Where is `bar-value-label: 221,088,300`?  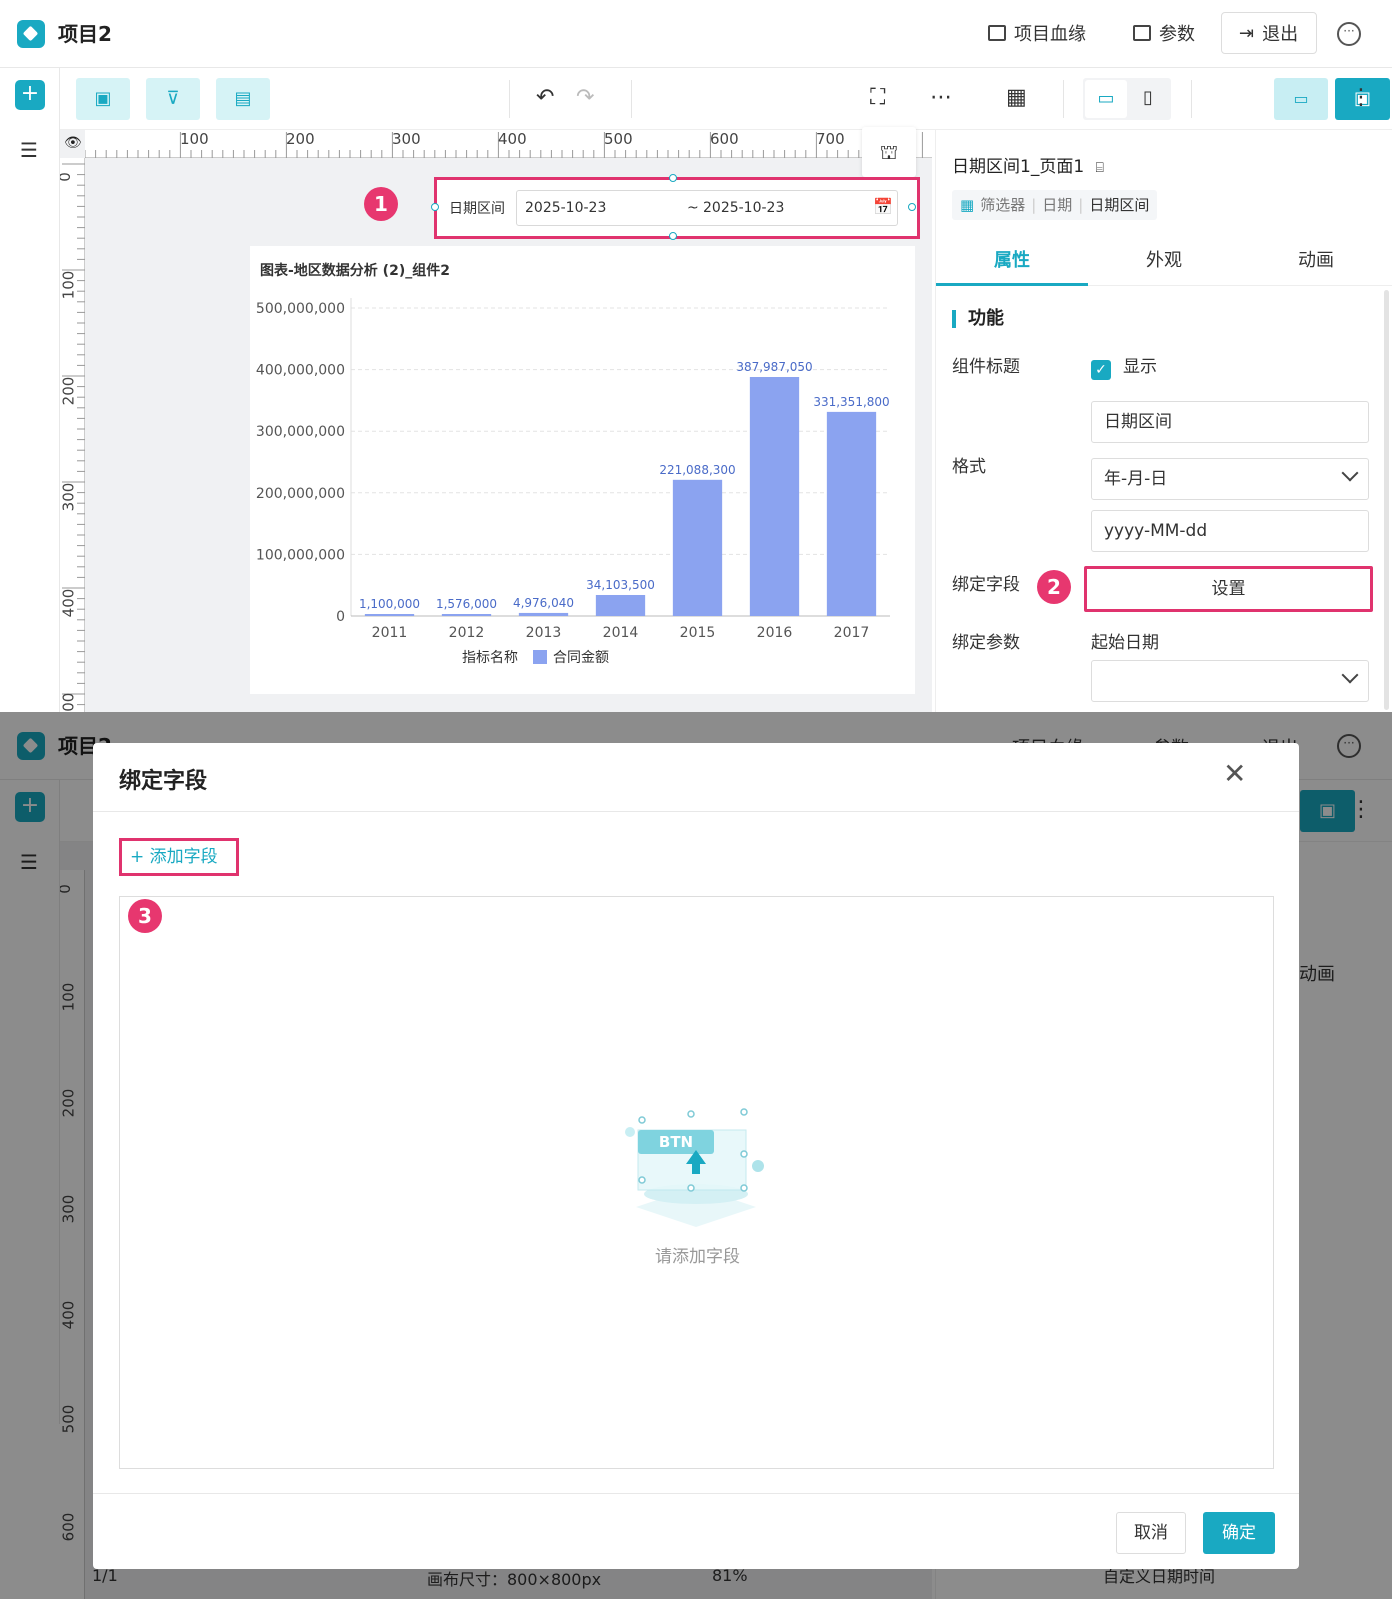
bar-value-label: 221,088,300 is located at coordinates (697, 470).